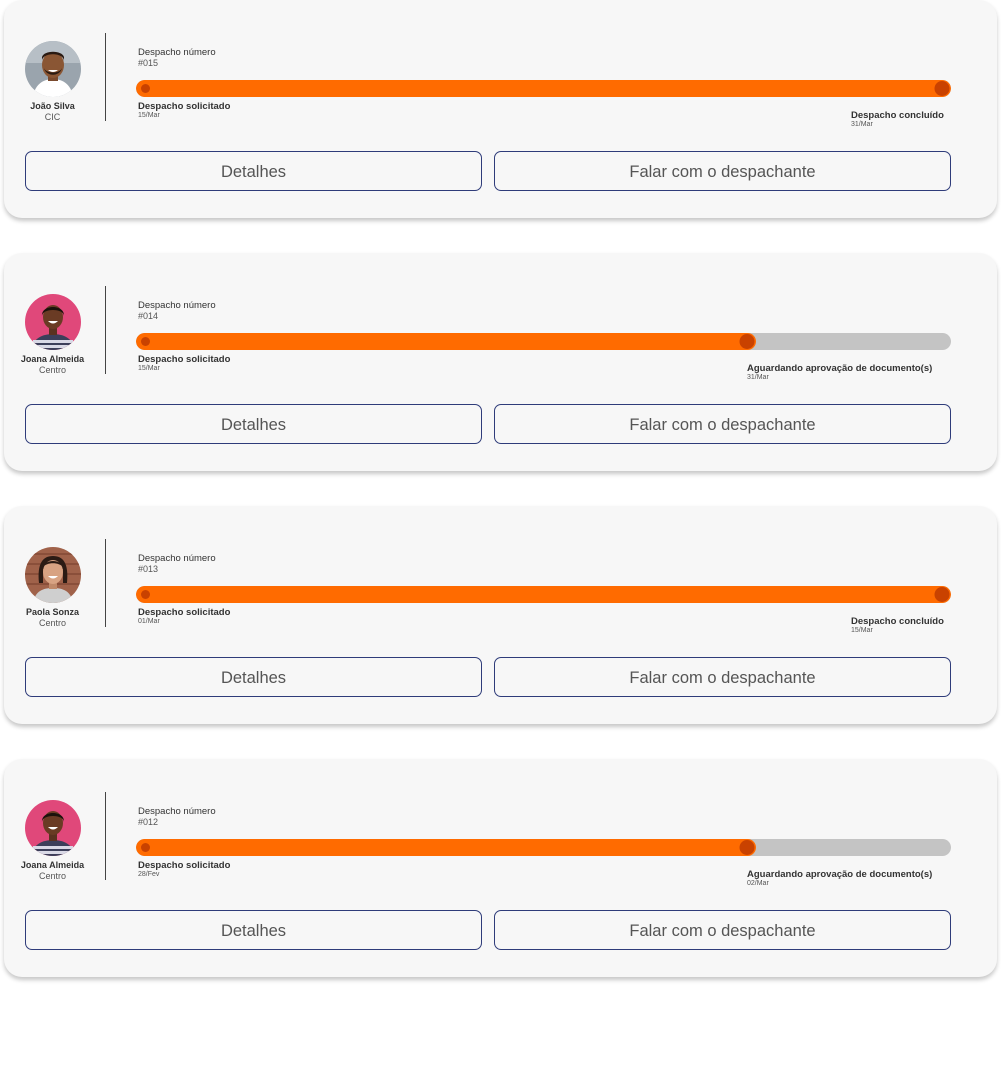  Describe the element at coordinates (862, 630) in the screenshot. I see `end-status-date: 15/Mar` at that location.